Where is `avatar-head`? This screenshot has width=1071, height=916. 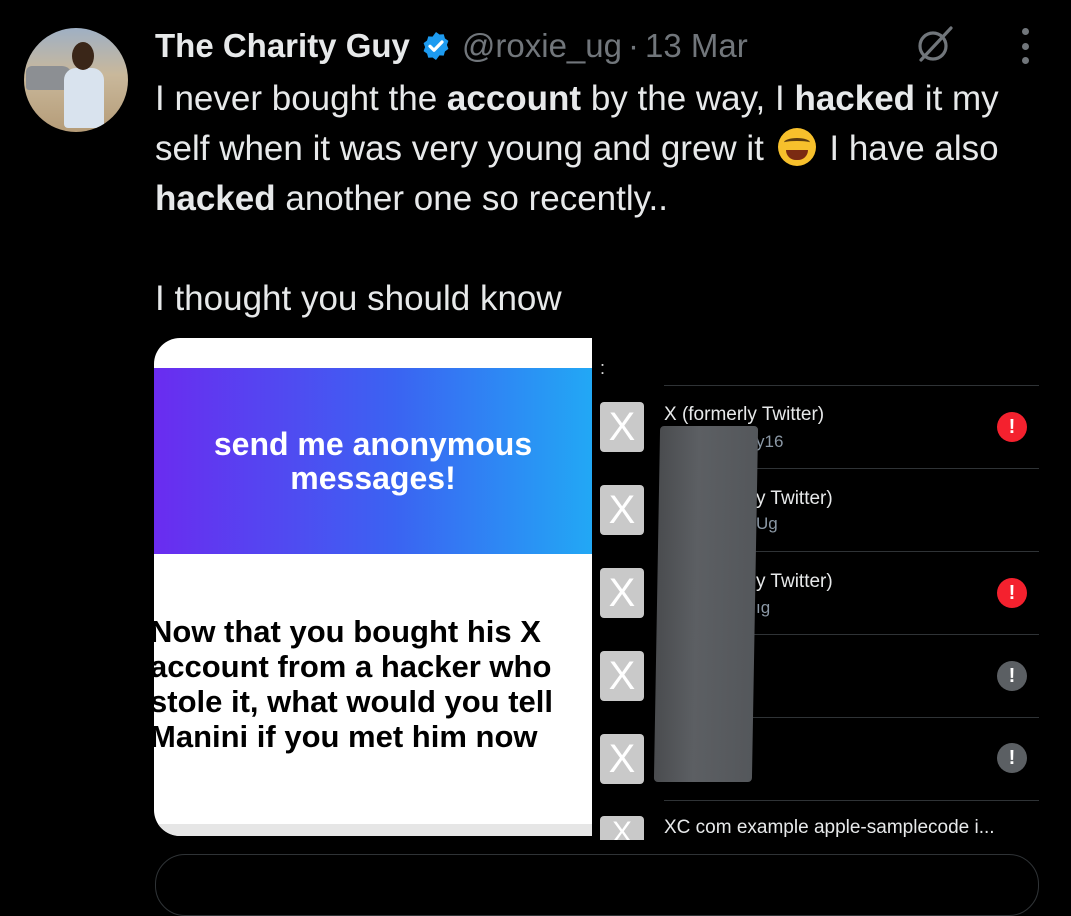
avatar-head is located at coordinates (83, 56).